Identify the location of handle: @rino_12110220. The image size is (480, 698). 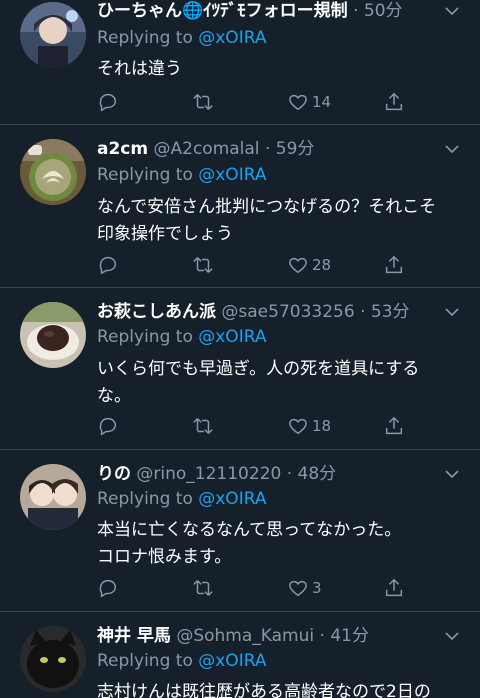
(208, 474).